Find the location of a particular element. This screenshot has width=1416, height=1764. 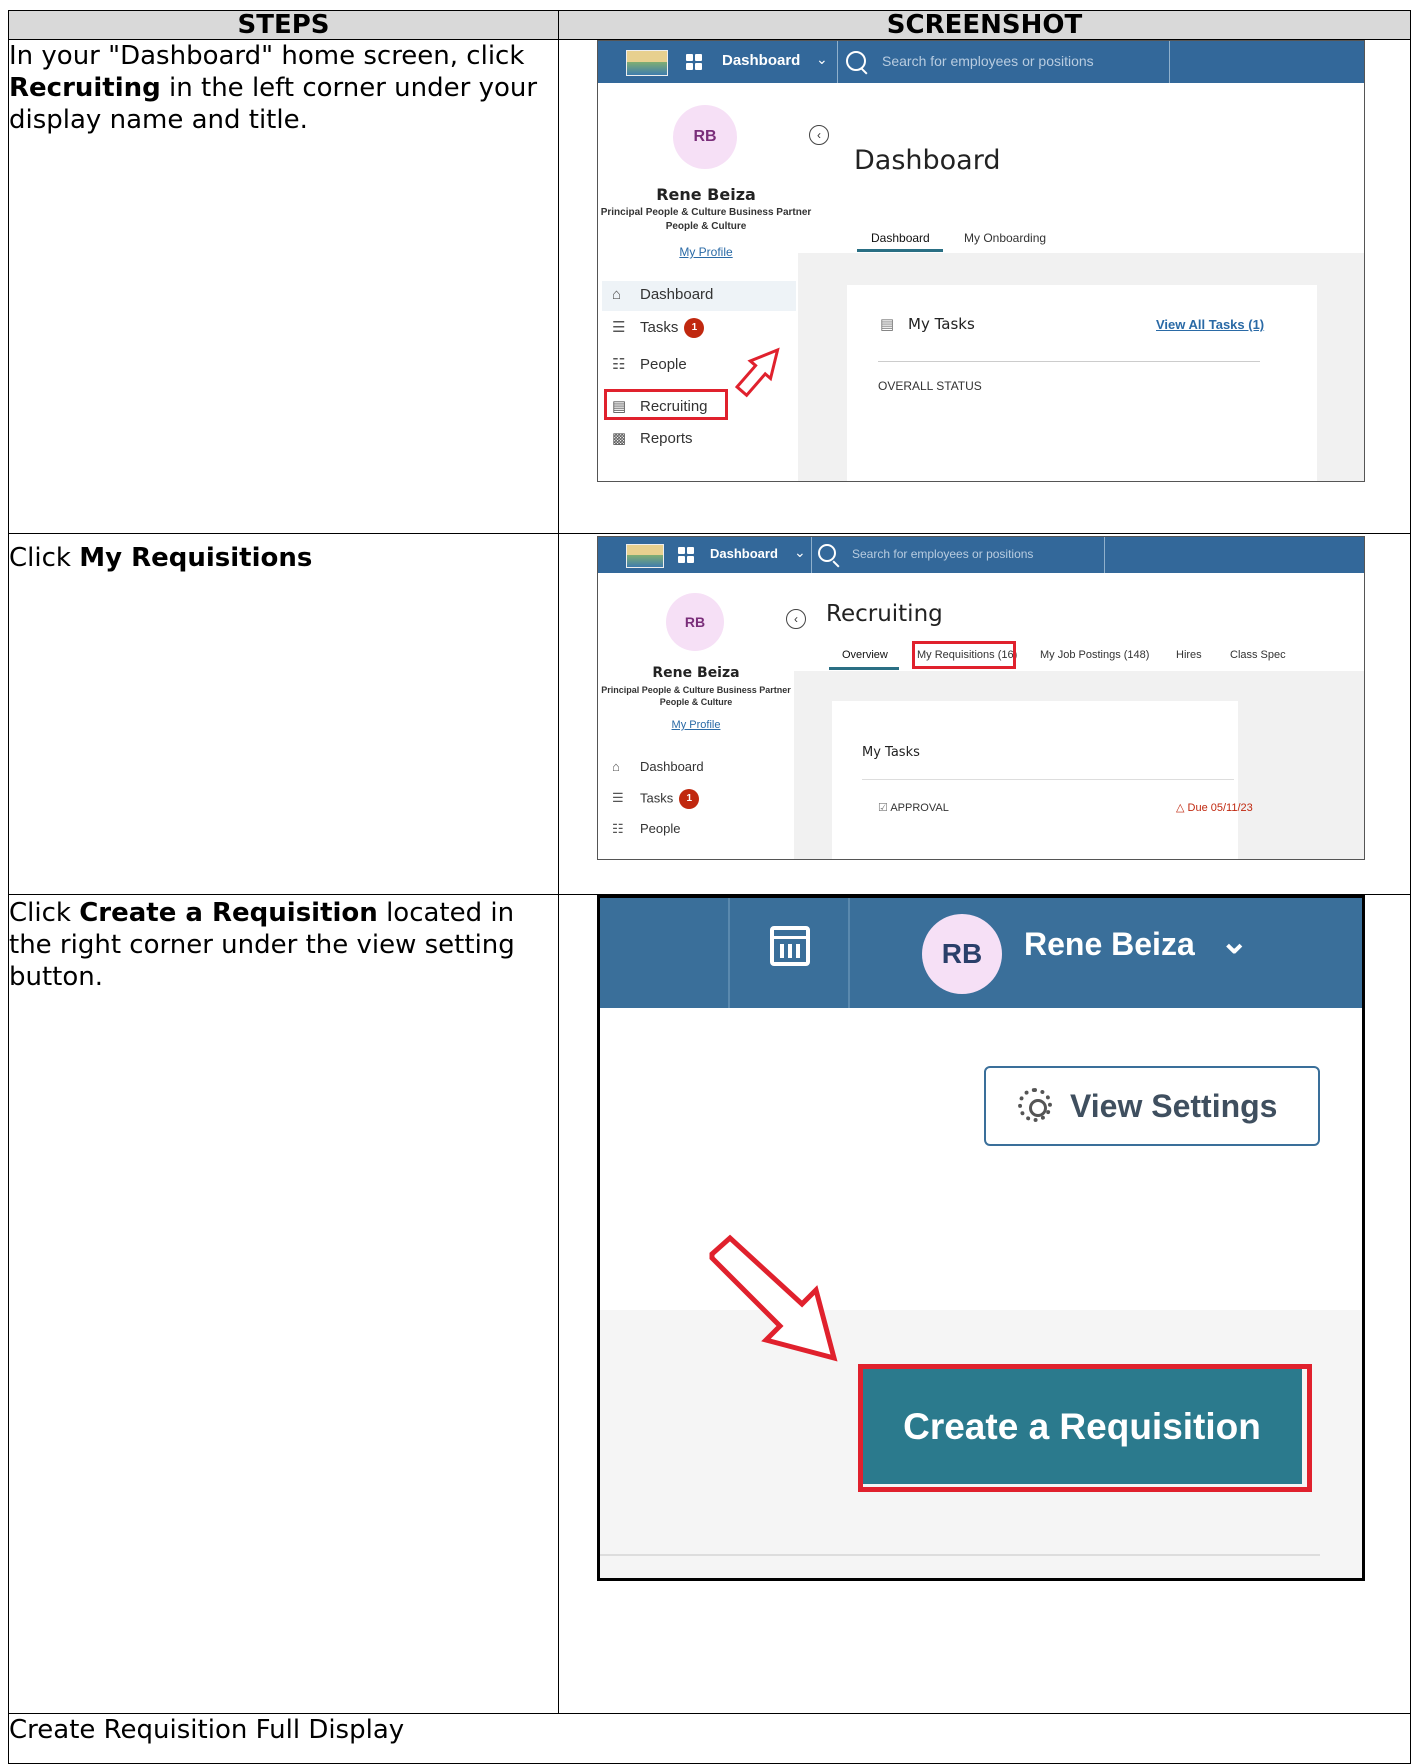

step-4-text: Create Requisition Full Display is located at coordinates (709, 1738).